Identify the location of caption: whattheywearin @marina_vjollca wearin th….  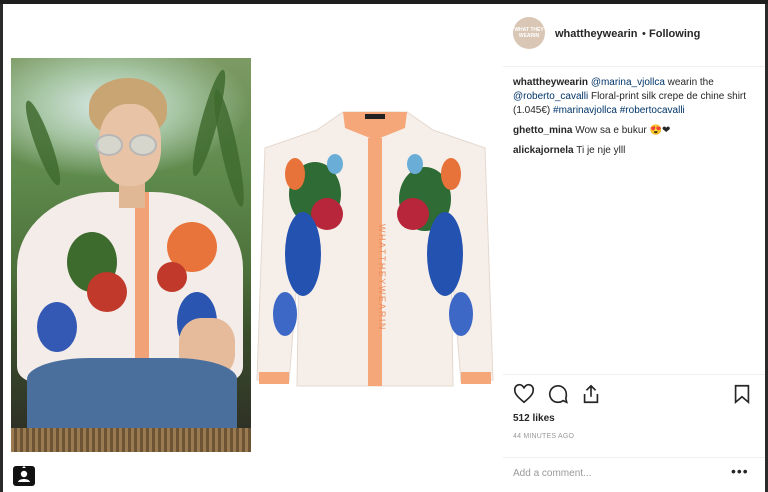
(635, 97).